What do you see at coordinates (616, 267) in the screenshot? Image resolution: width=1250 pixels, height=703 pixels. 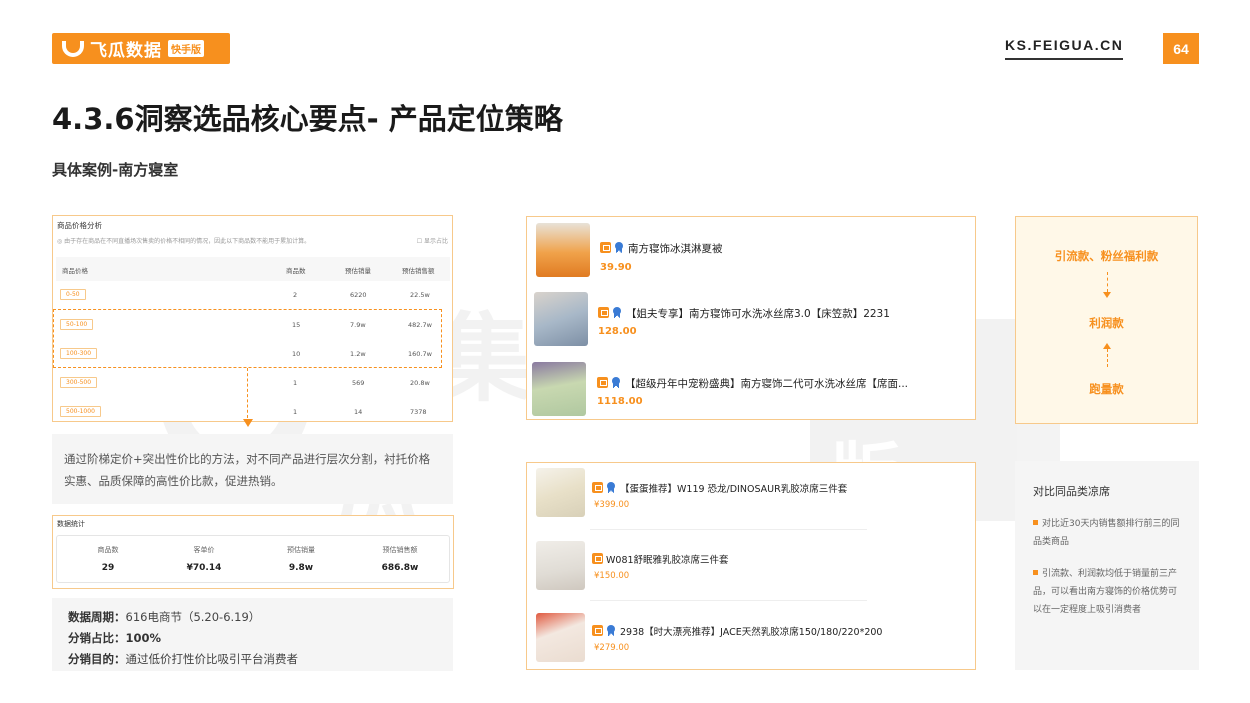 I see `product-price: 39.90` at bounding box center [616, 267].